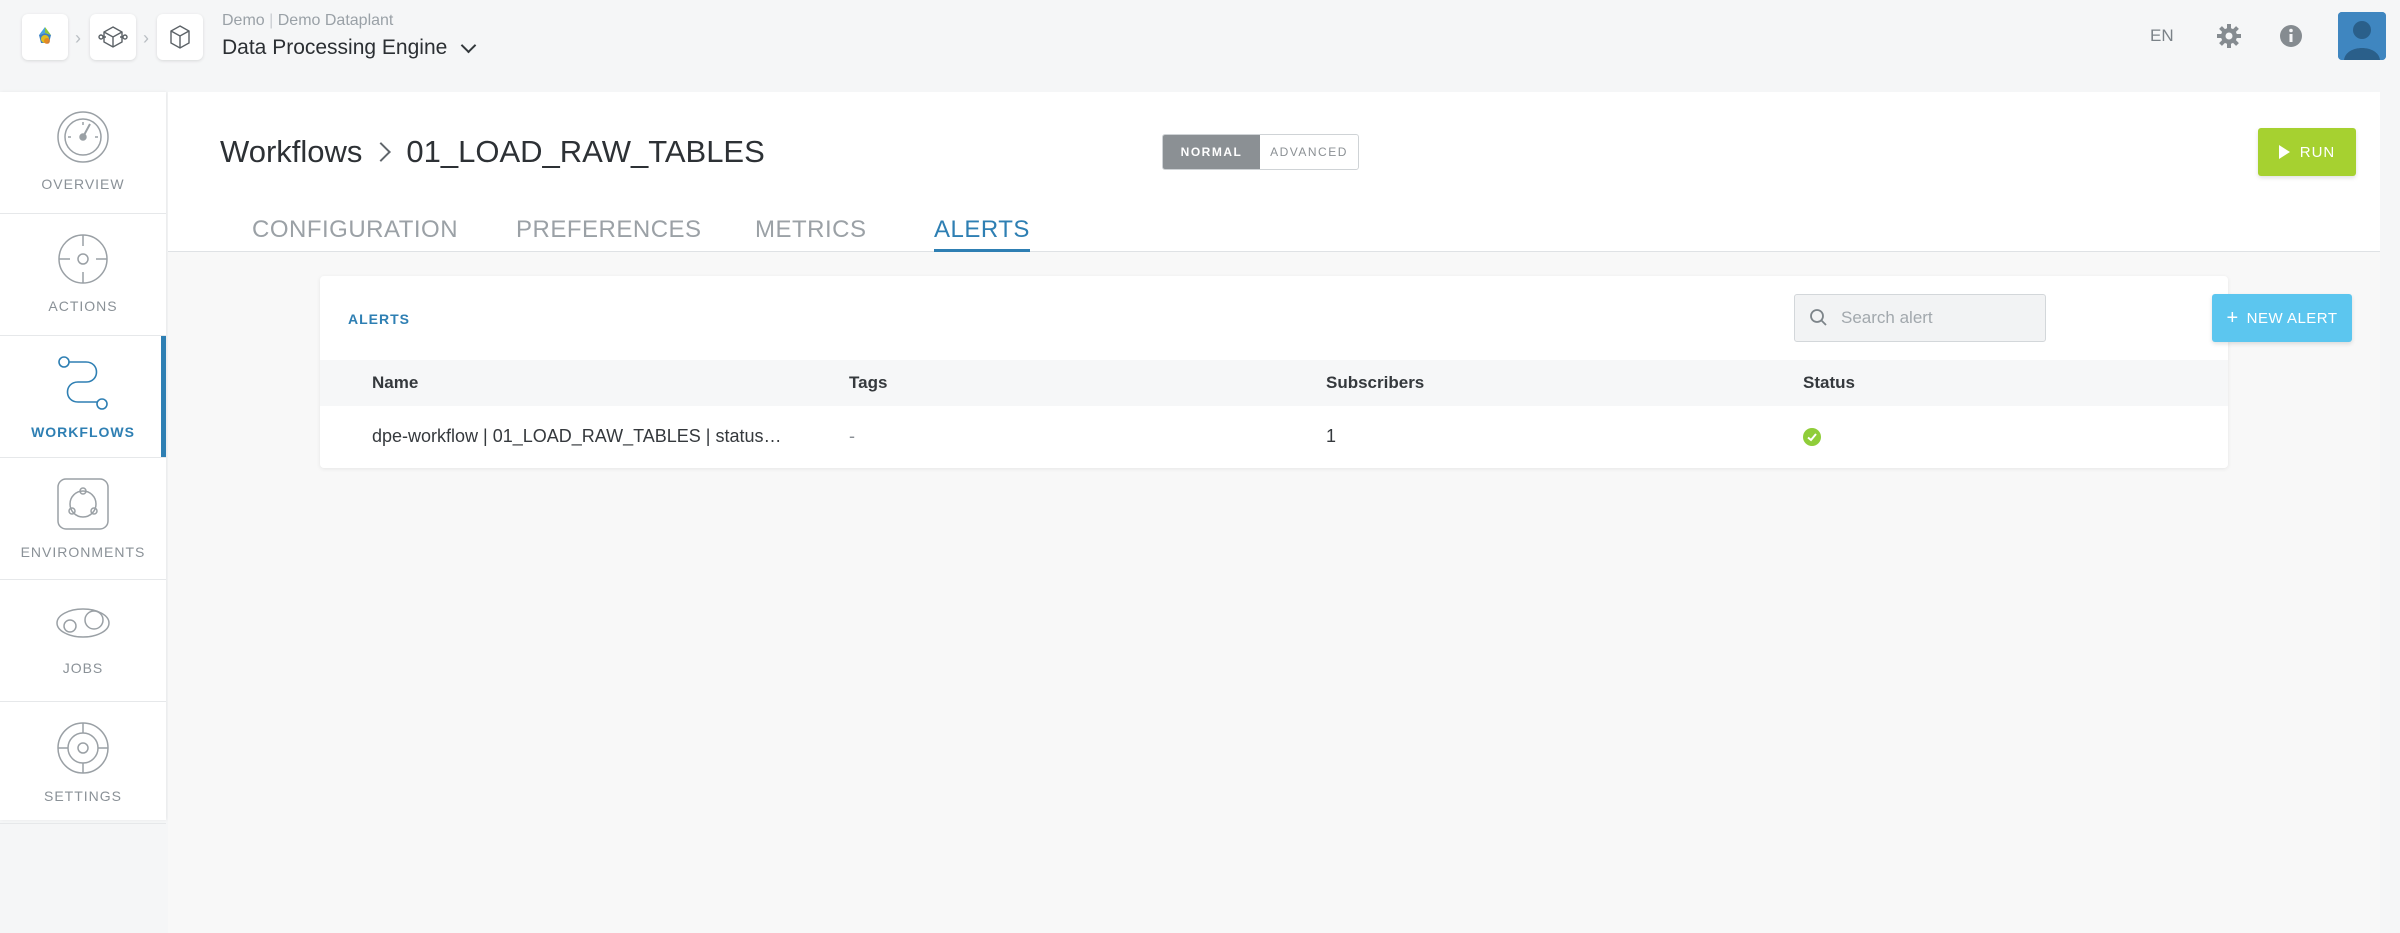 Image resolution: width=2400 pixels, height=933 pixels. I want to click on gear-icon, so click(2229, 36).